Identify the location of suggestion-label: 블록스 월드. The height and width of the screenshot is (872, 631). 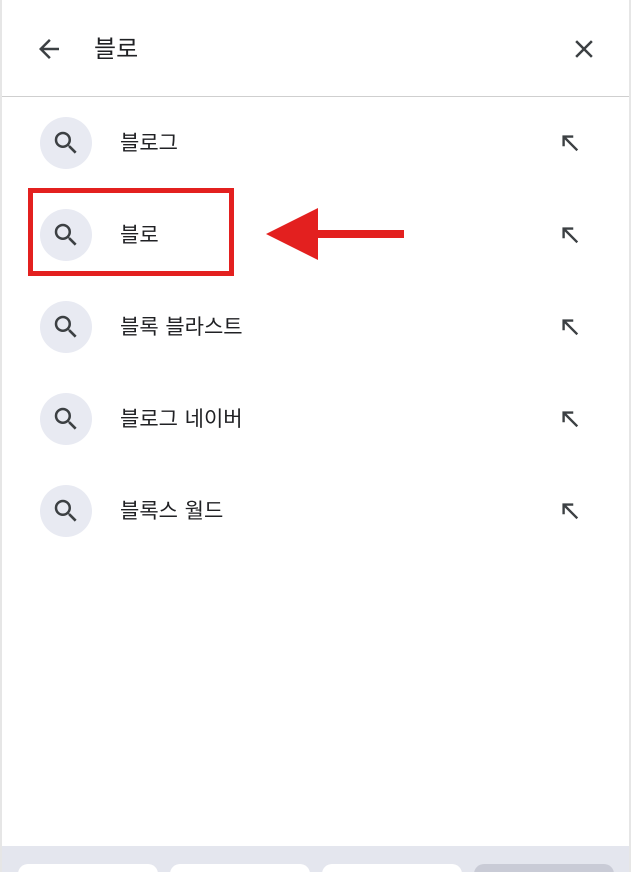
(172, 511).